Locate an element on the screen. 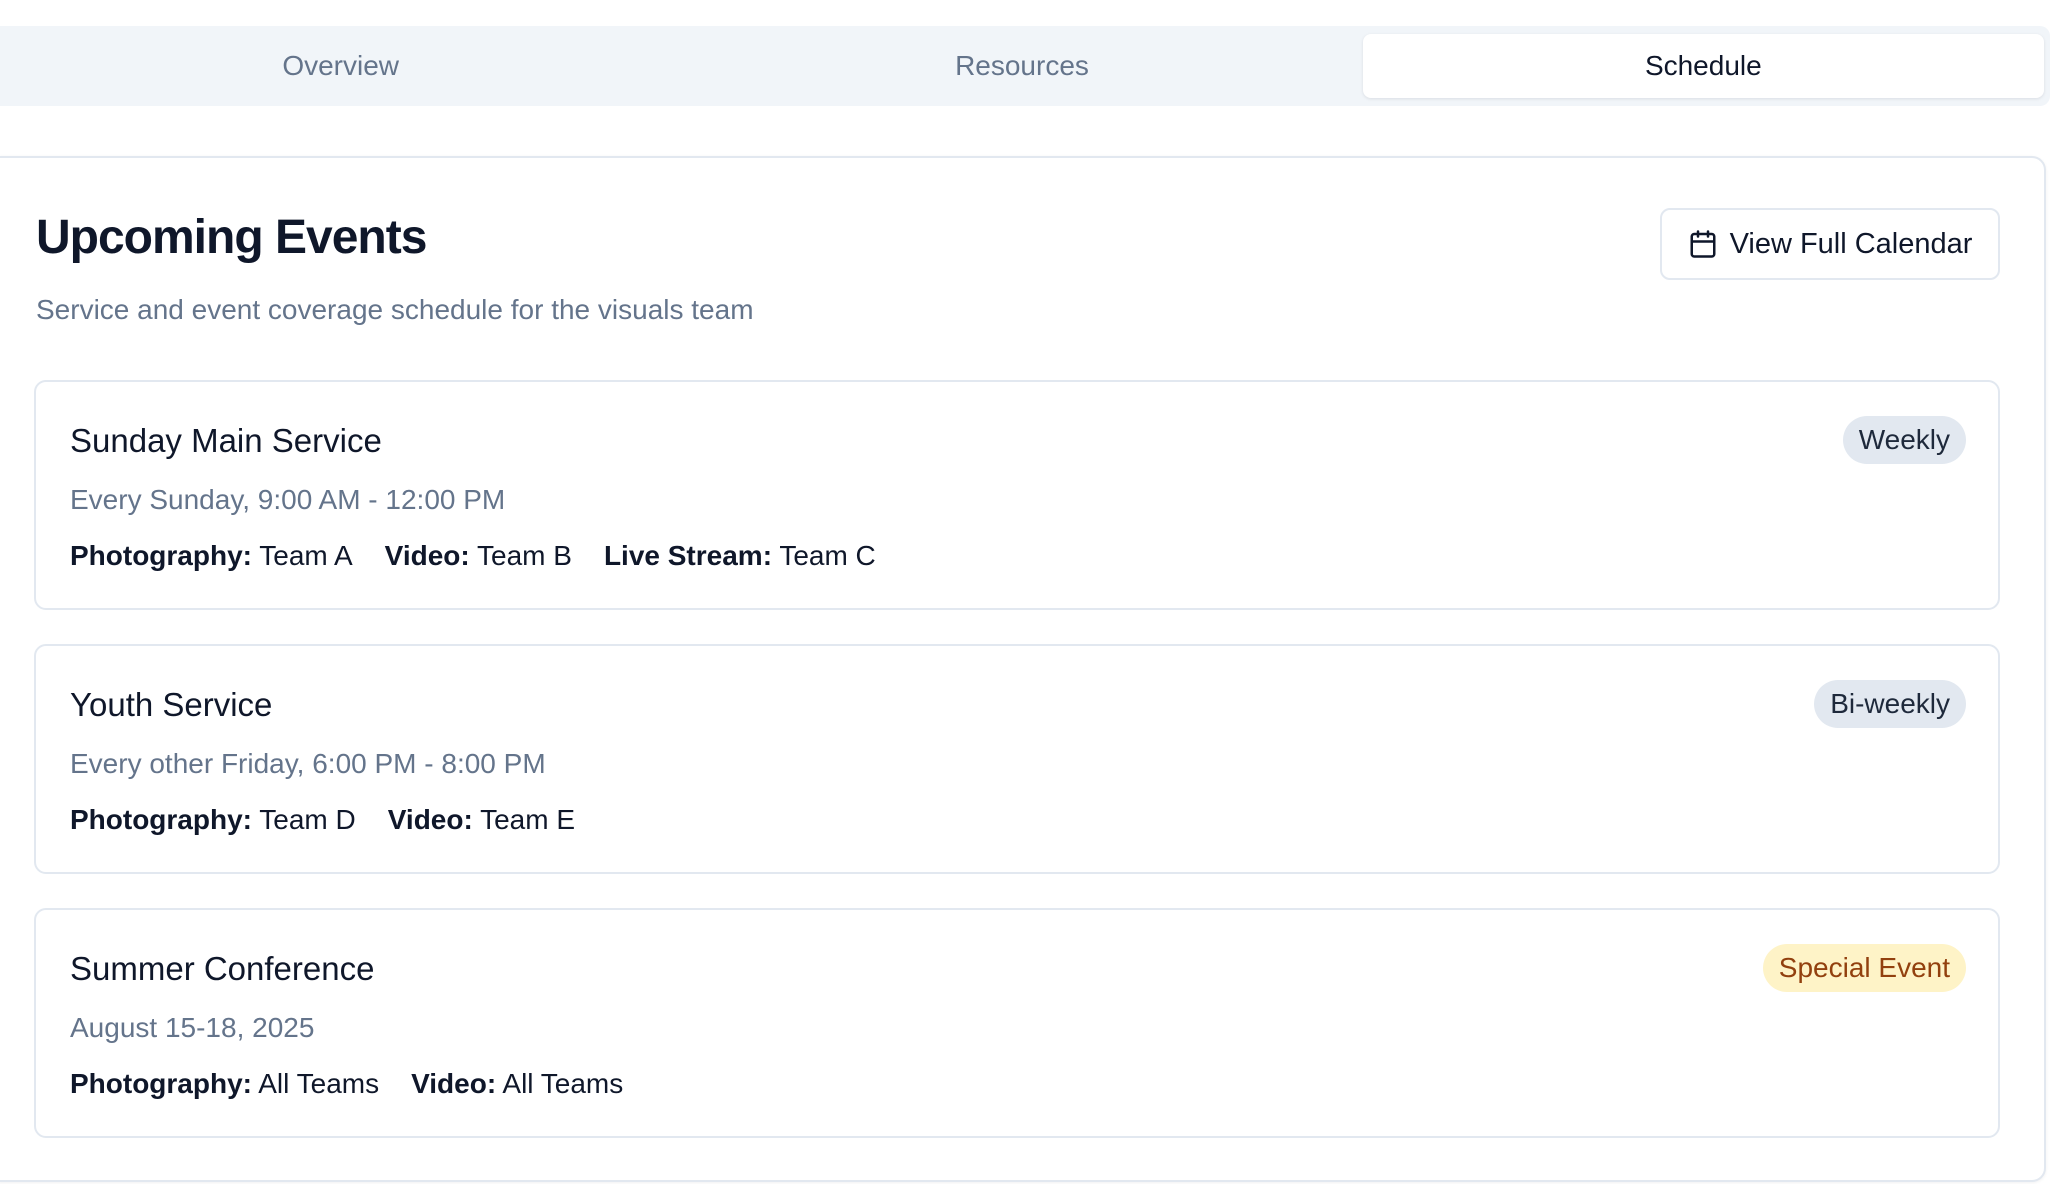 This screenshot has width=2054, height=1184. assignment-team: Team C is located at coordinates (827, 555).